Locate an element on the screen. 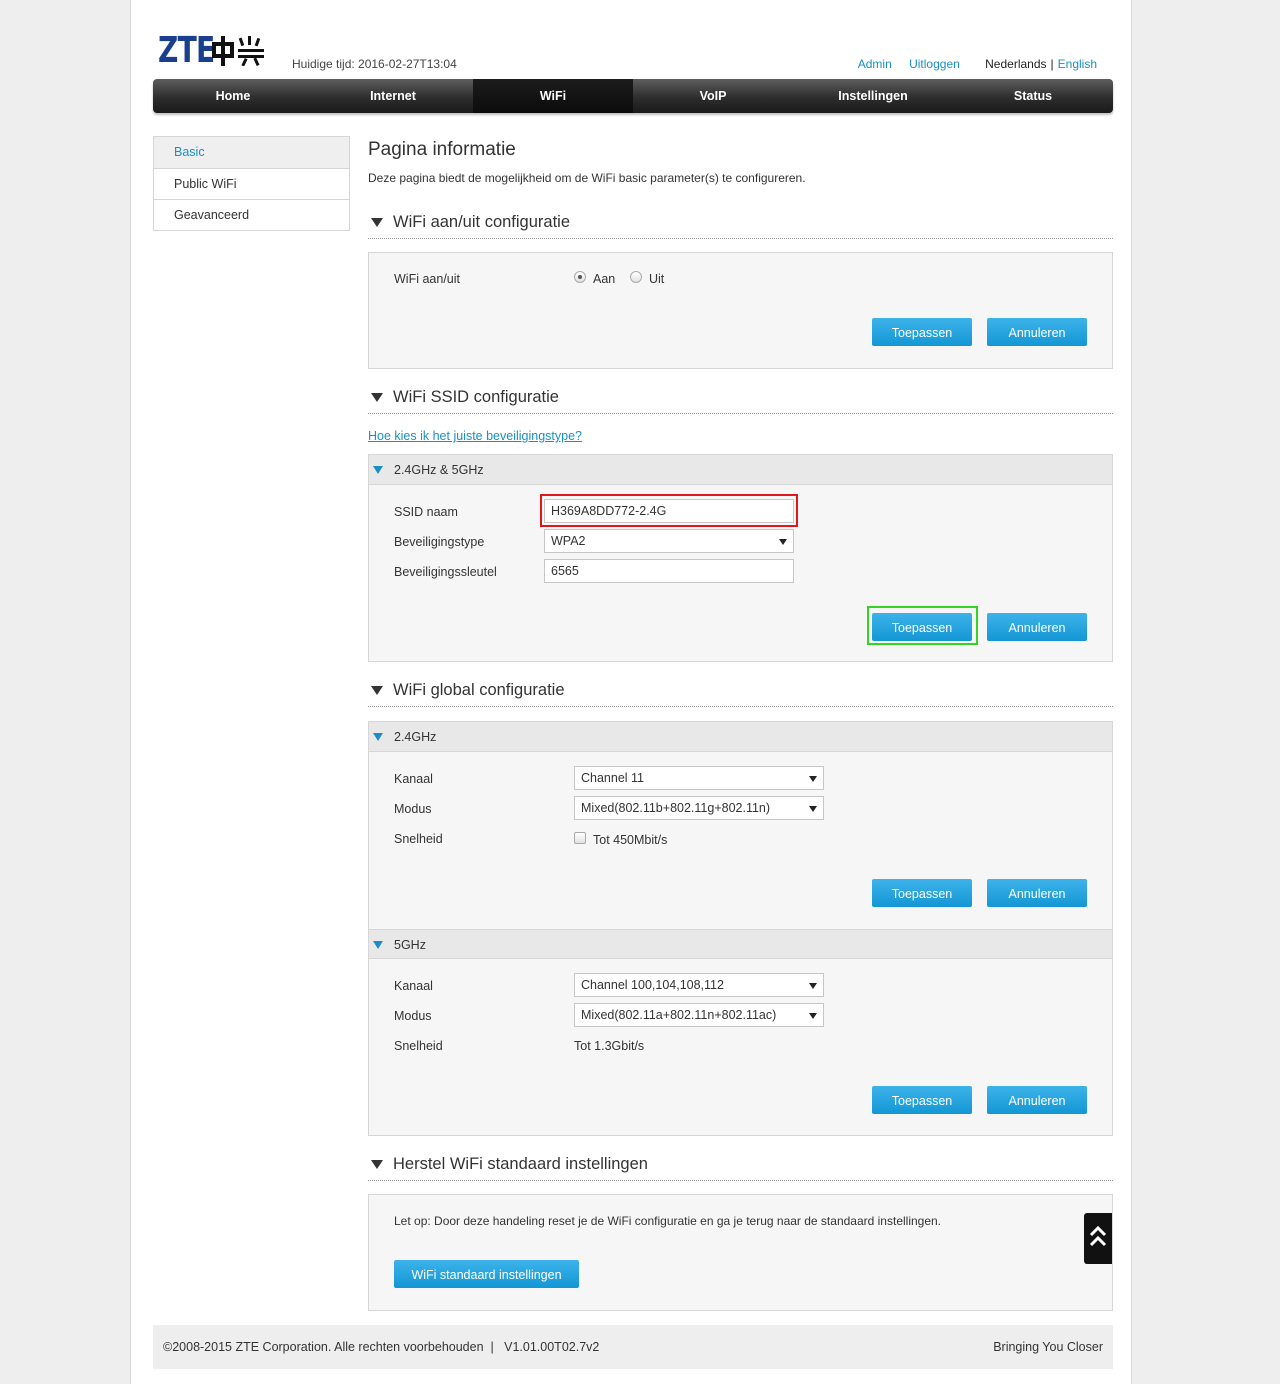  top-links: Admin Uitloggen Nederlands | English is located at coordinates (970, 64).